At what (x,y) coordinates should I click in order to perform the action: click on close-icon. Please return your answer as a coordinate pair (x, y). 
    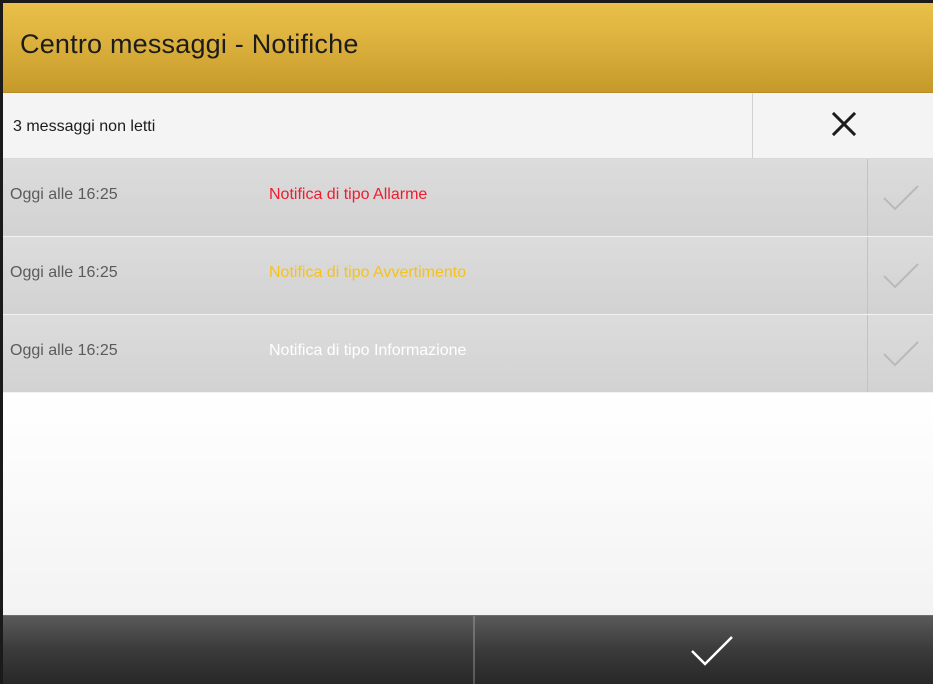
    Looking at the image, I should click on (844, 124).